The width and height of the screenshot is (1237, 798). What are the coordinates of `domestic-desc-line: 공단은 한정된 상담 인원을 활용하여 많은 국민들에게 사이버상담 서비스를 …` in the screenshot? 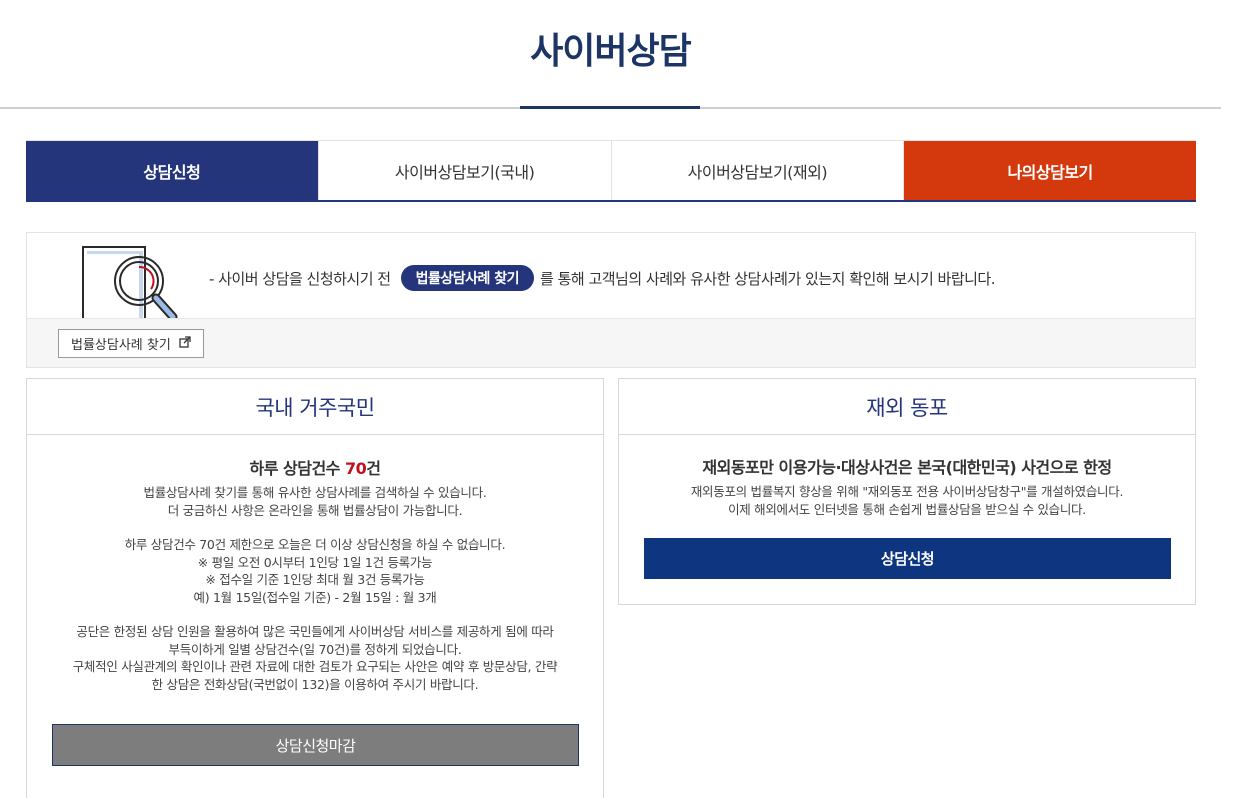 It's located at (315, 631).